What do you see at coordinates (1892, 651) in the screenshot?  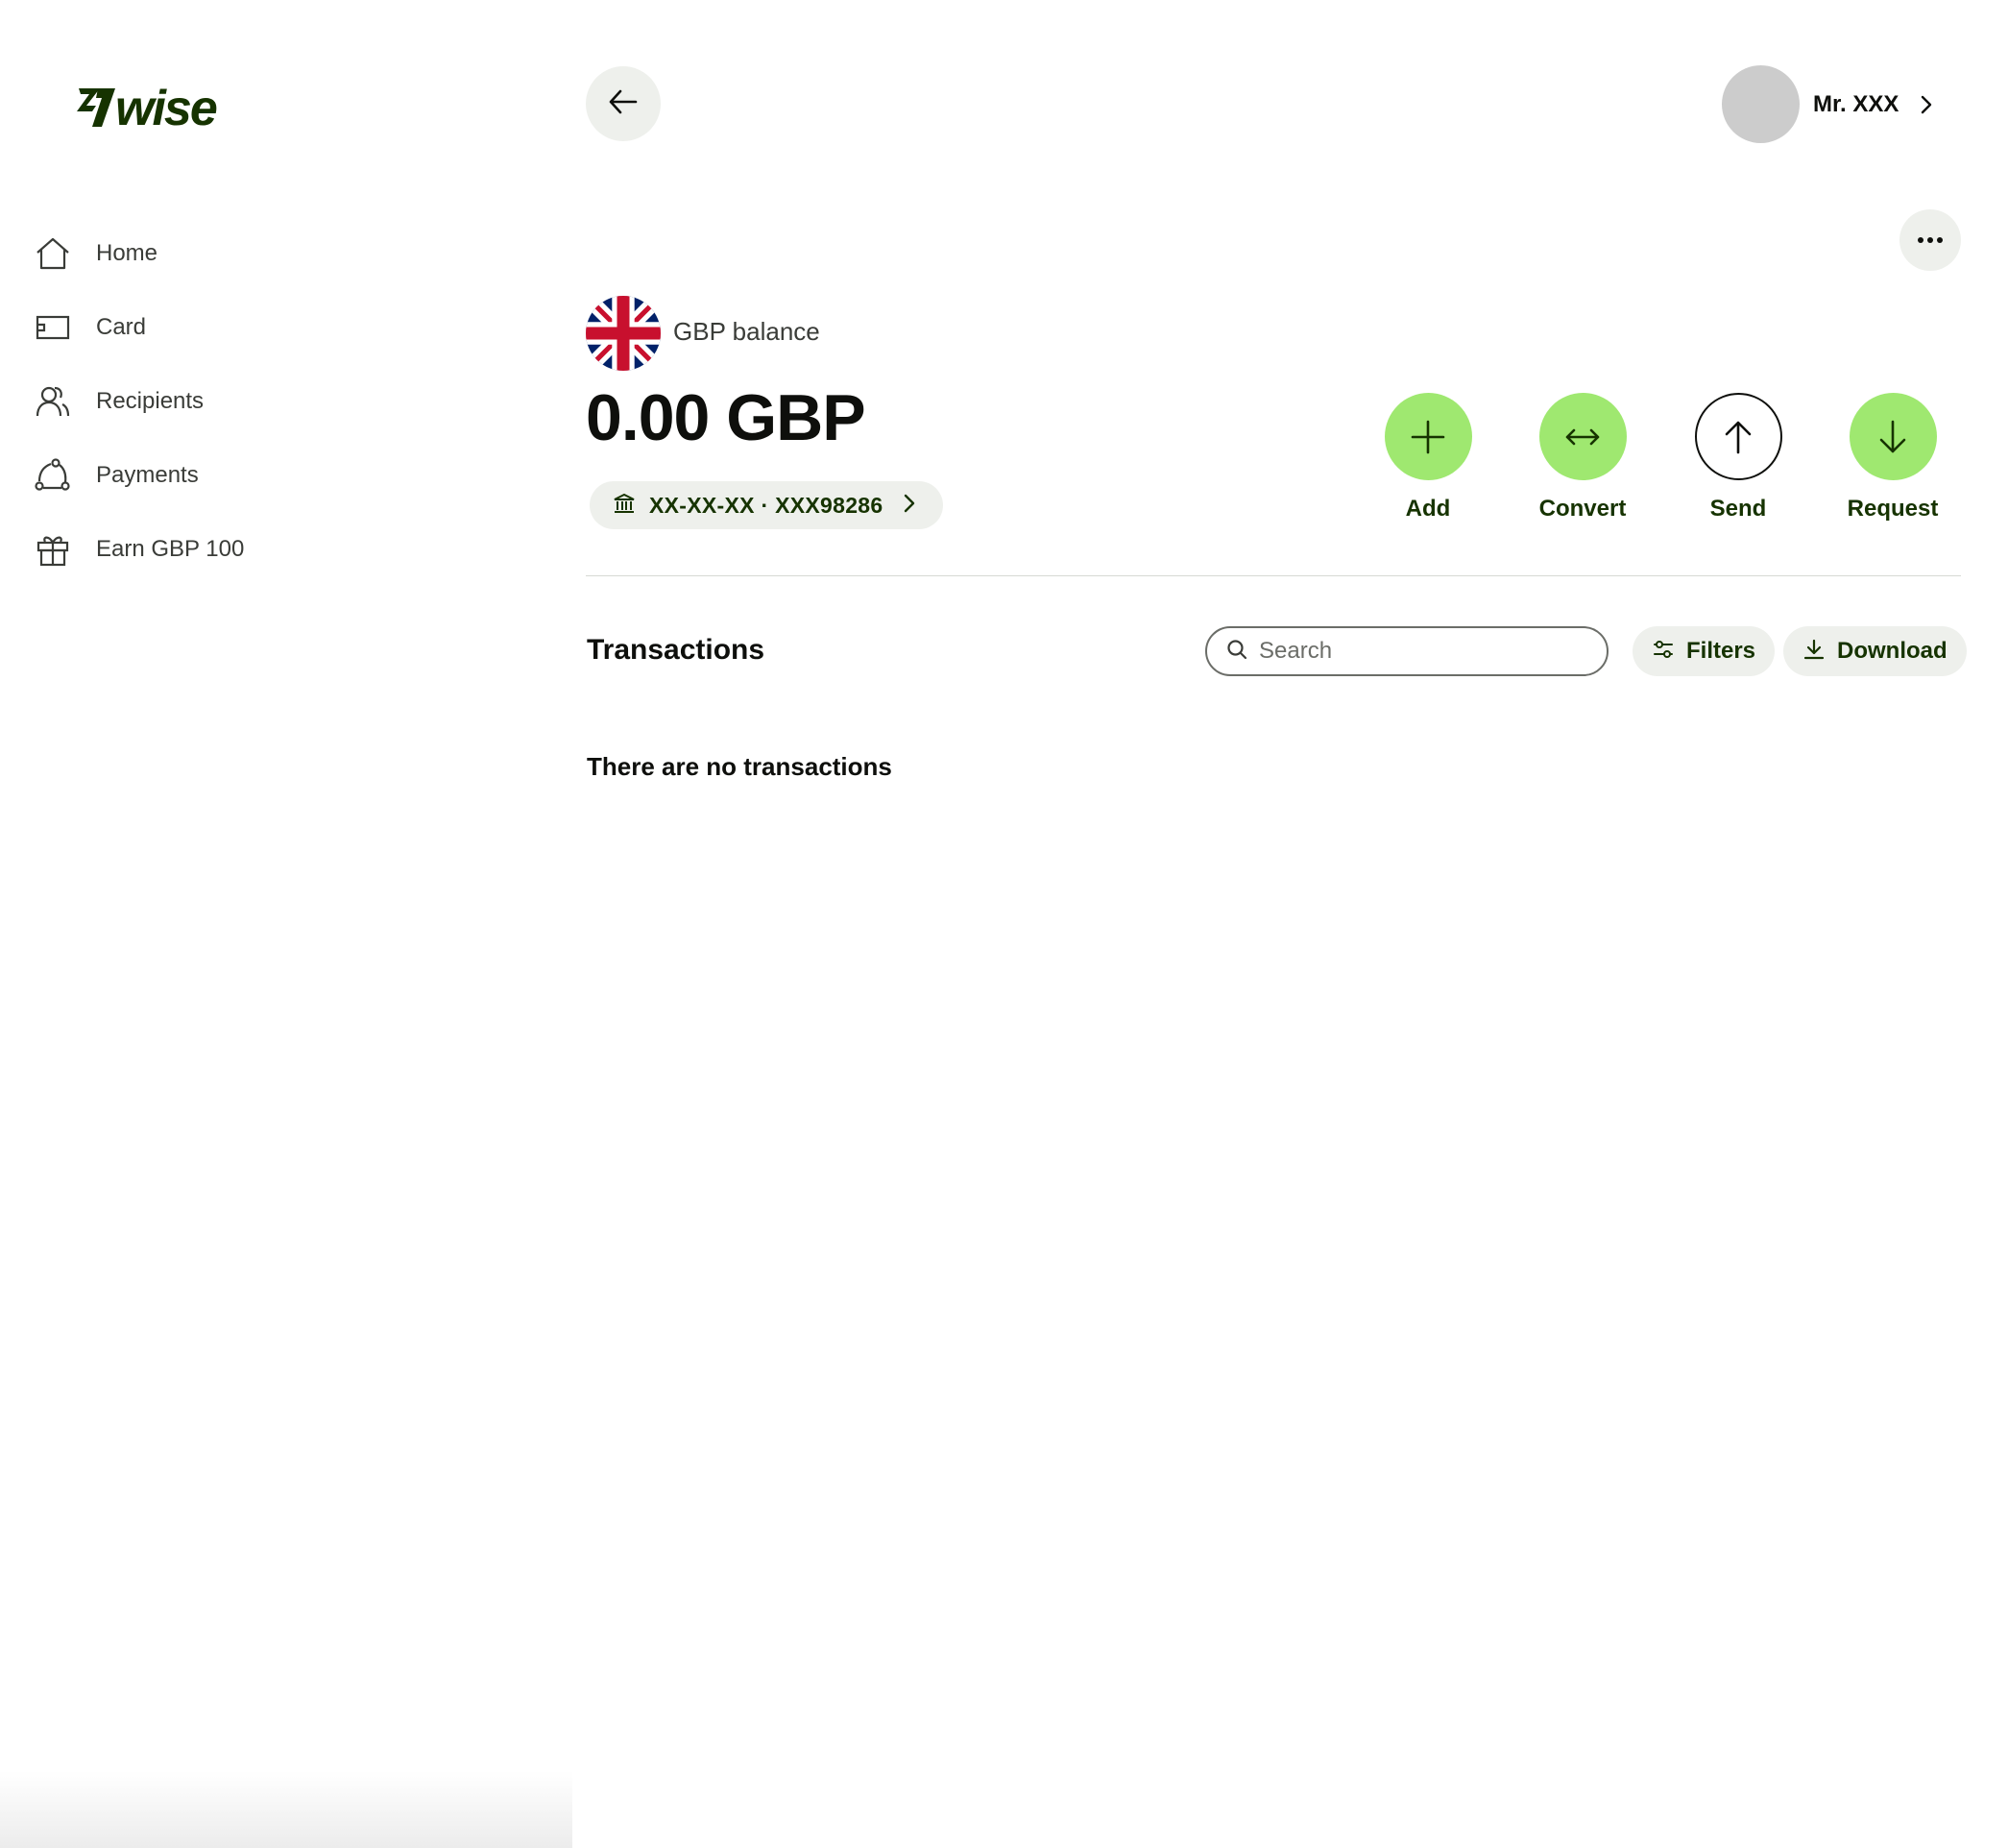 I see `download-label: Download` at bounding box center [1892, 651].